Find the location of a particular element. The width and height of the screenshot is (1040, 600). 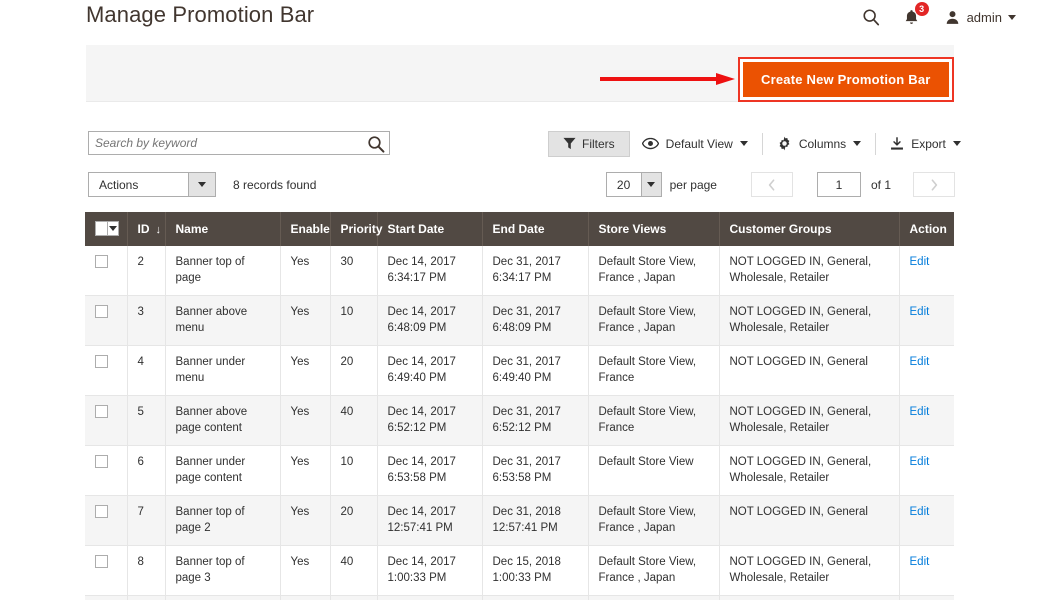

funnel-icon is located at coordinates (569, 143).